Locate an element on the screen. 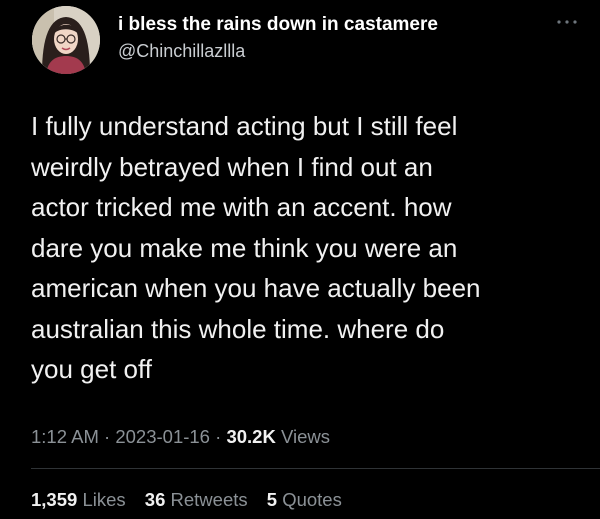  likes-label: Likes is located at coordinates (104, 499).